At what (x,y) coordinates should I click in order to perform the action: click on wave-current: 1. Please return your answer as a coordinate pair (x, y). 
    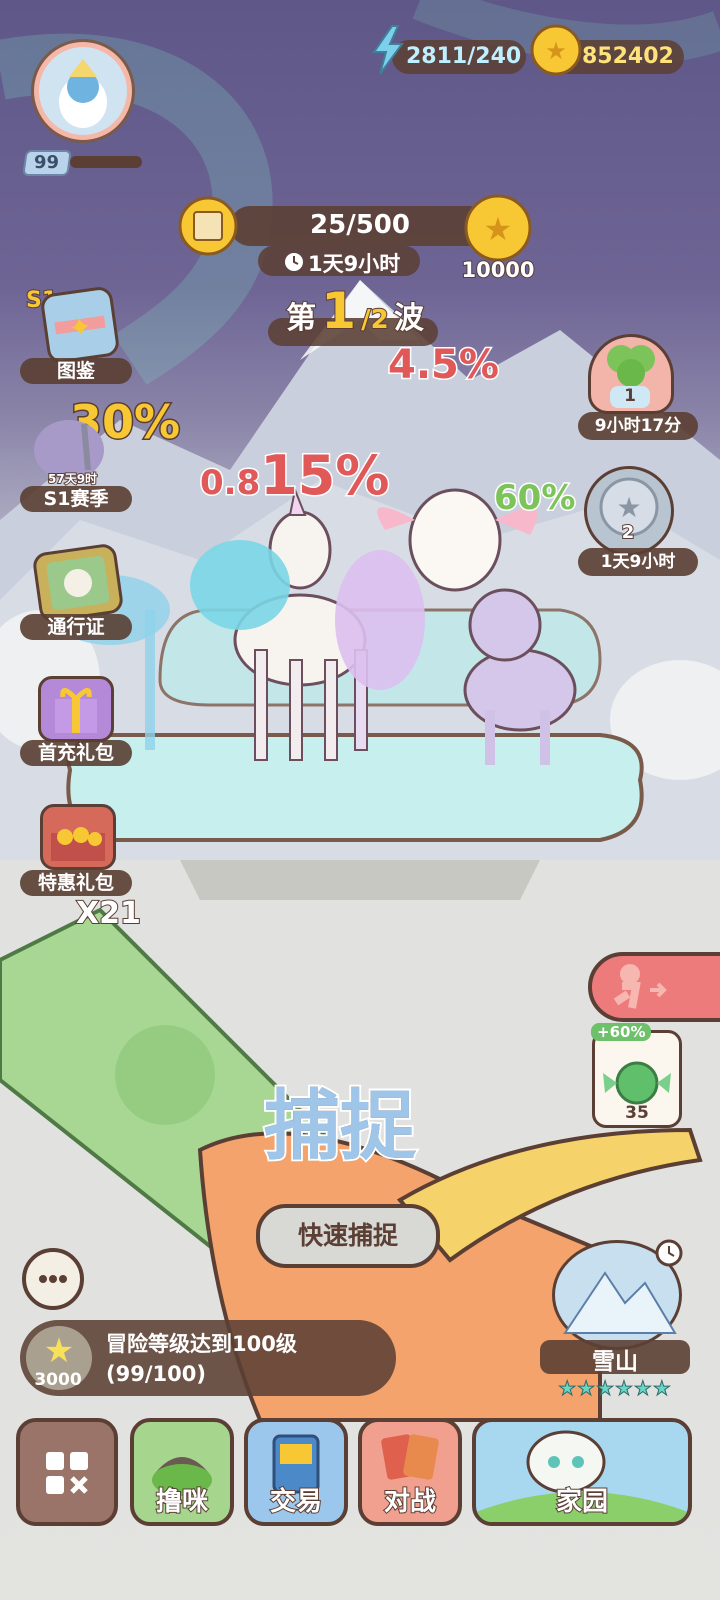
    Looking at the image, I should click on (338, 311).